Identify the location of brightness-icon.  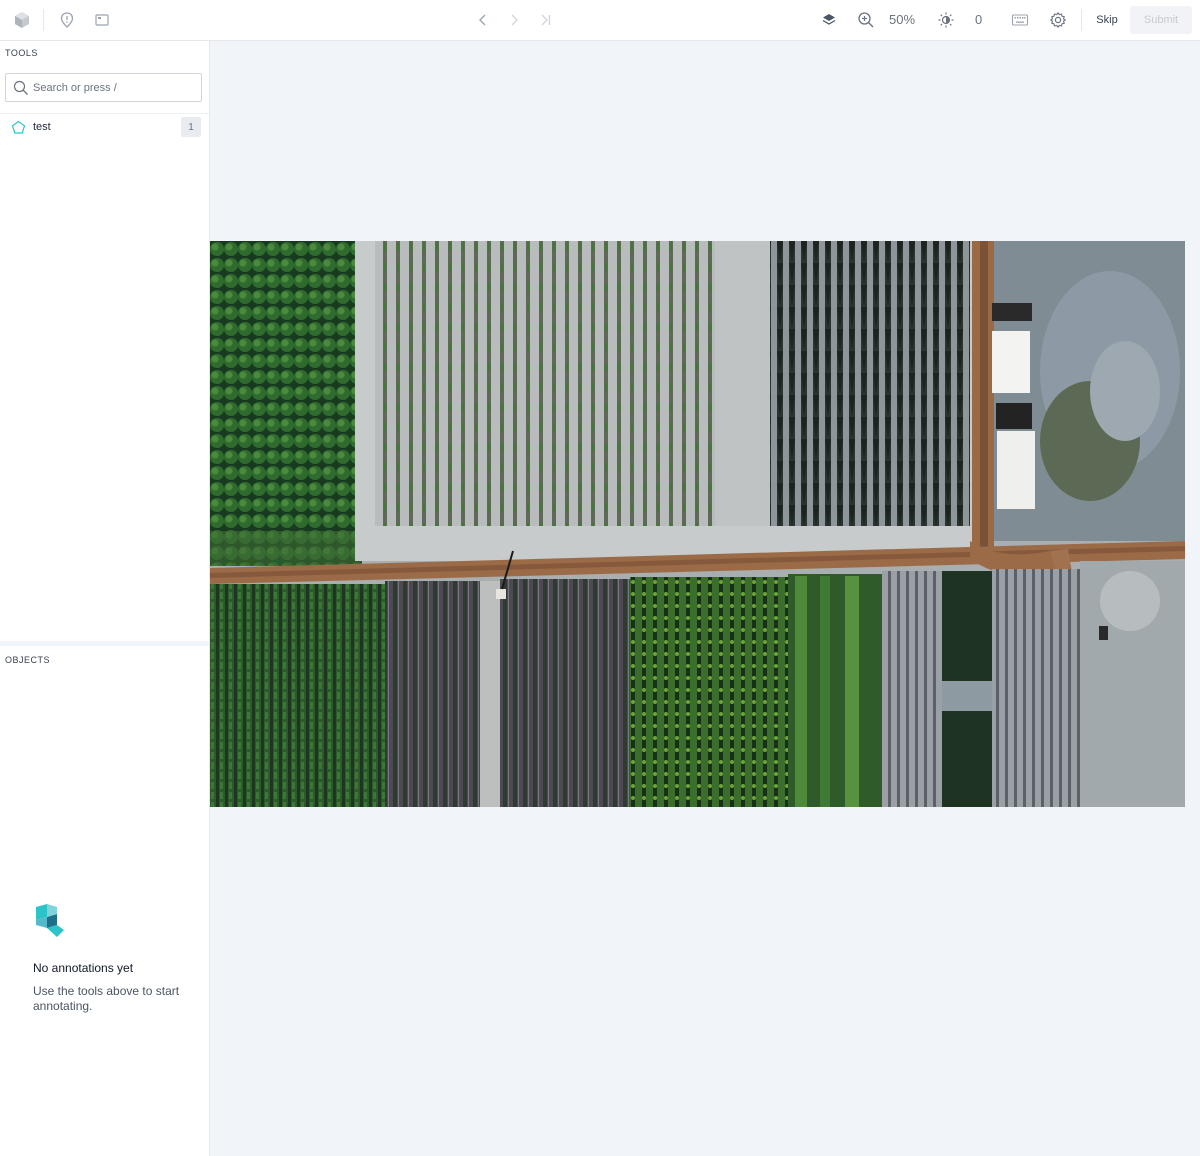
(946, 20).